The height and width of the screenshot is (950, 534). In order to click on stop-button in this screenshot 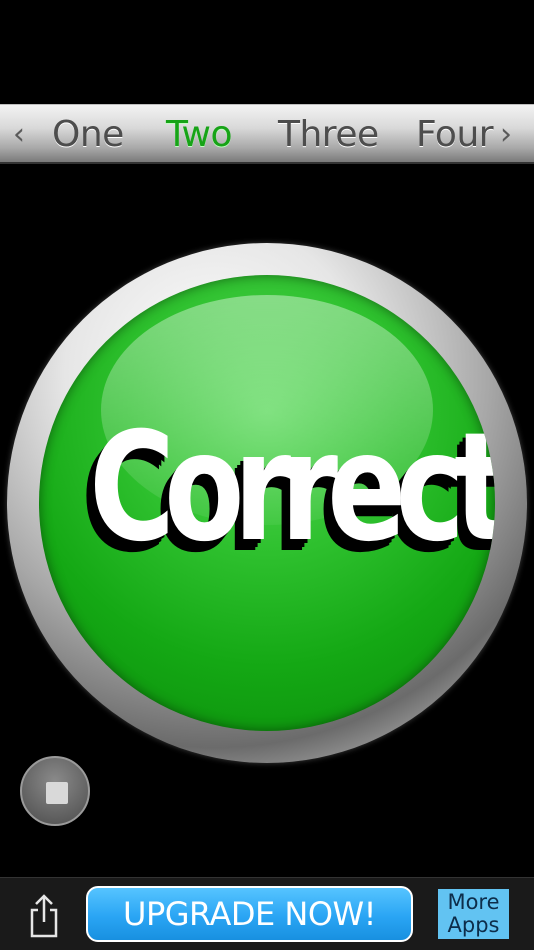, I will do `click(55, 791)`.